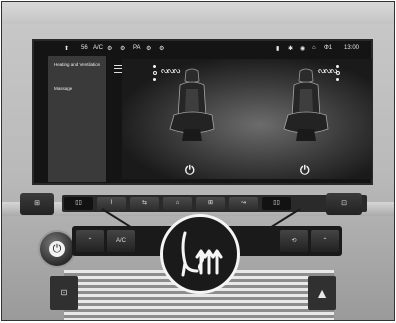 The width and height of the screenshot is (396, 323). Describe the element at coordinates (344, 204) in the screenshot. I see `console-button-right: ⊡` at that location.